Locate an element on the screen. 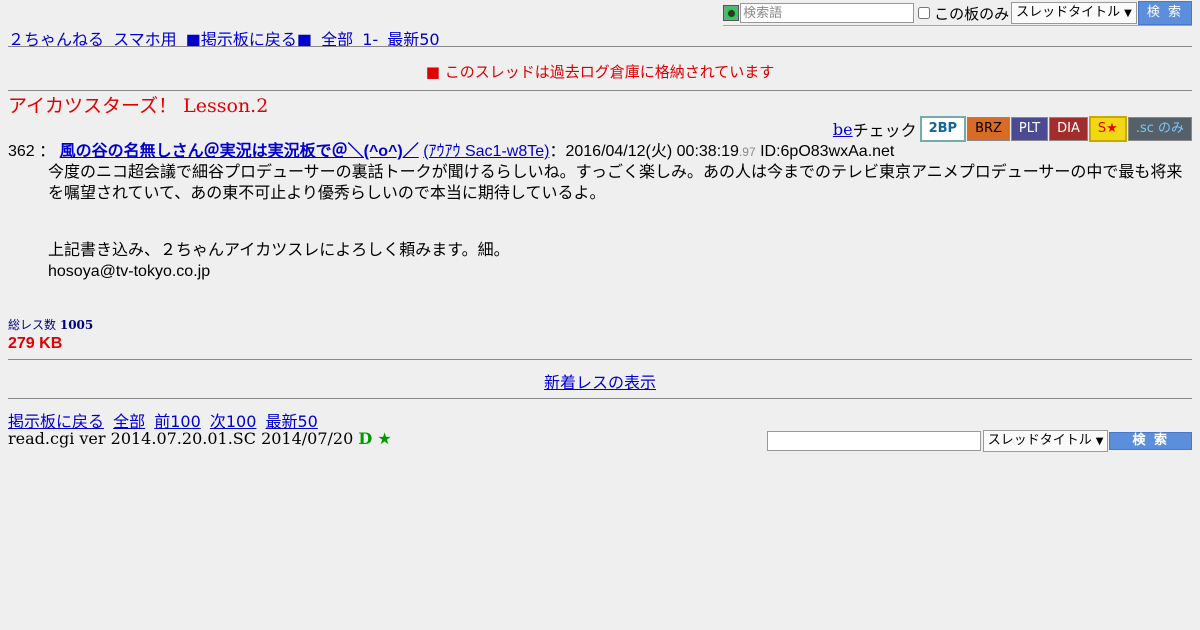  be-check-bar: be チェック 2BP BRZ PLT DIA S★ .sc のみ is located at coordinates (1012, 129).